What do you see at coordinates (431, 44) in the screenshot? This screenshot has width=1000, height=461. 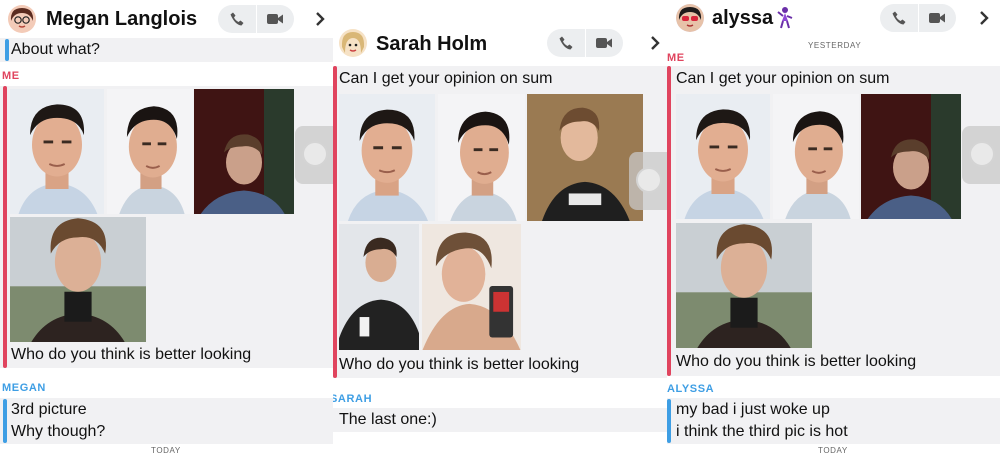 I see `contact-name: Sarah Holm` at bounding box center [431, 44].